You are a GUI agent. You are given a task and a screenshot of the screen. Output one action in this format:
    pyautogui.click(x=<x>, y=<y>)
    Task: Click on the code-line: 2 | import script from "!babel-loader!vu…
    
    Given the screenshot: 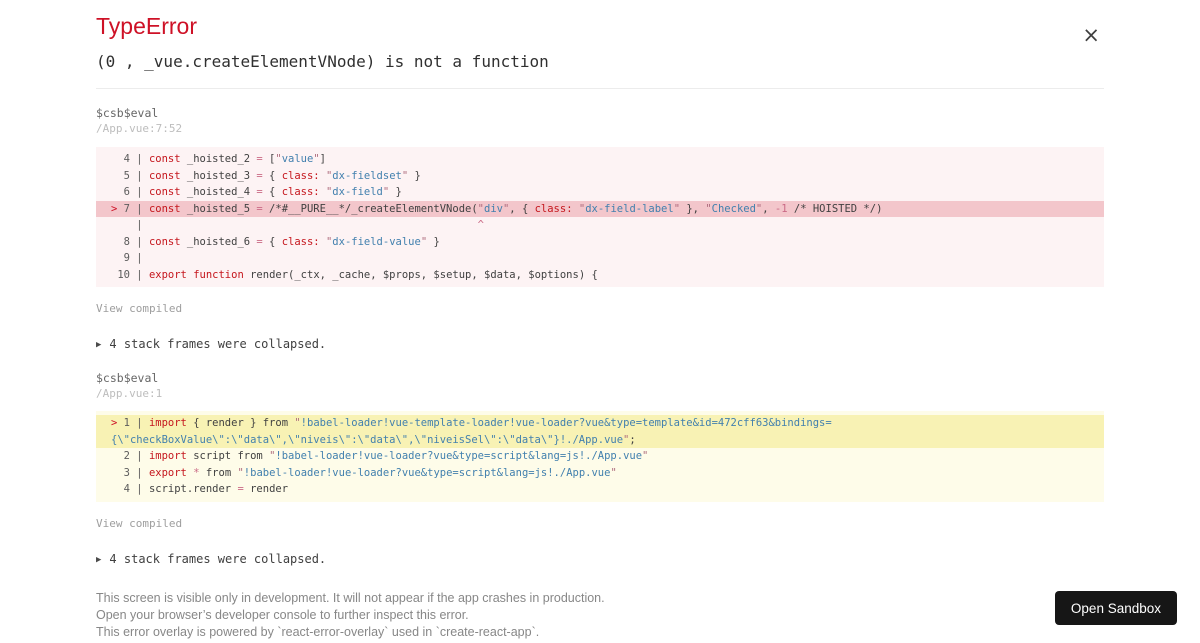 What is the action you would take?
    pyautogui.click(x=380, y=456)
    